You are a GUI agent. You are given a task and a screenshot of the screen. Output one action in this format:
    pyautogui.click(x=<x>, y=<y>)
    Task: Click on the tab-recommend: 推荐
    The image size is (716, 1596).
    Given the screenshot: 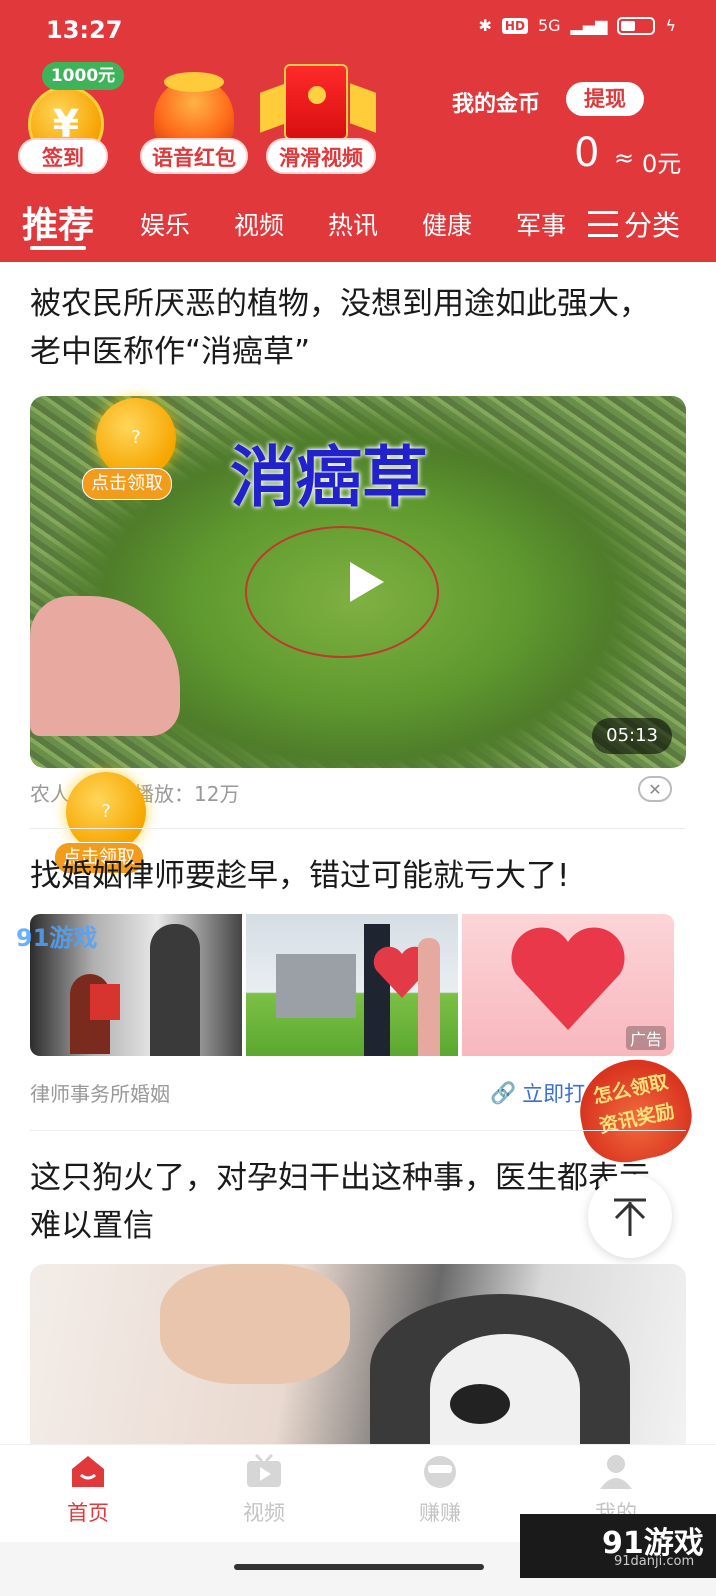 What is the action you would take?
    pyautogui.click(x=58, y=222)
    